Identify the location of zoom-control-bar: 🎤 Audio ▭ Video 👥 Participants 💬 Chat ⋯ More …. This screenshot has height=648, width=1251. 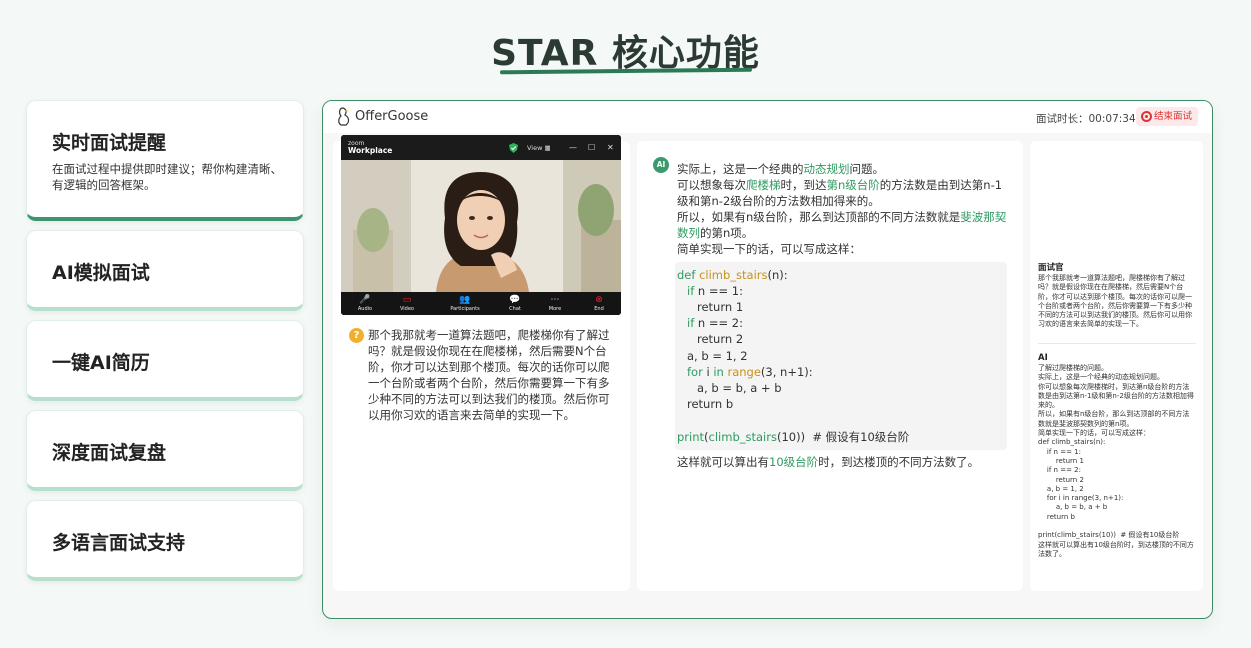
(481, 303).